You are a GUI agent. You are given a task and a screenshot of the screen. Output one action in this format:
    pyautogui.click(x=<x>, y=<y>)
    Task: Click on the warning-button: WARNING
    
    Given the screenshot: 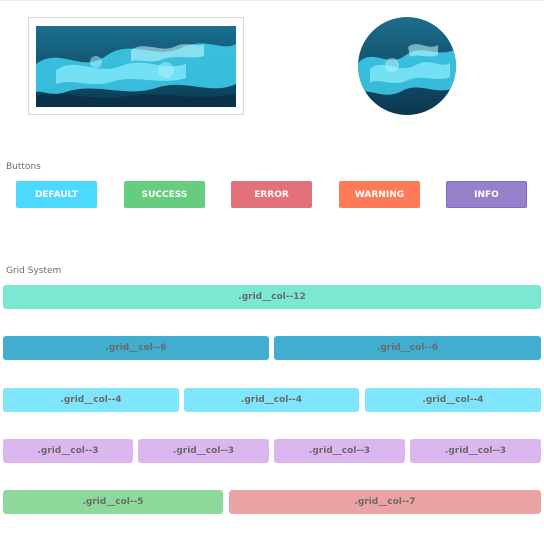 What is the action you would take?
    pyautogui.click(x=379, y=194)
    